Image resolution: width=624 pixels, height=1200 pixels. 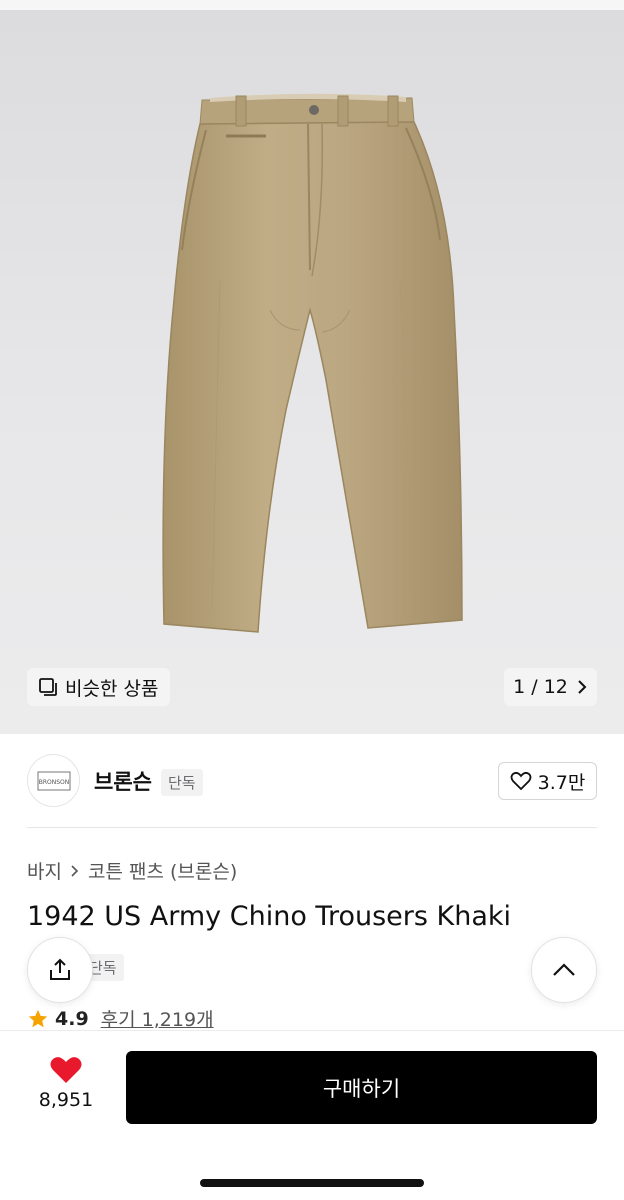 I want to click on share-icon, so click(x=60, y=969).